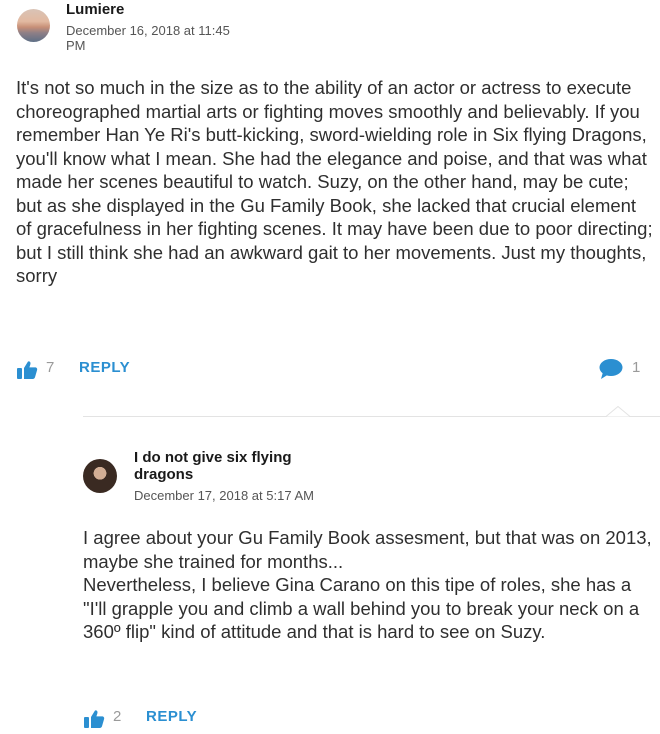 The height and width of the screenshot is (734, 660). Describe the element at coordinates (636, 367) in the screenshot. I see `reply-count: 1` at that location.